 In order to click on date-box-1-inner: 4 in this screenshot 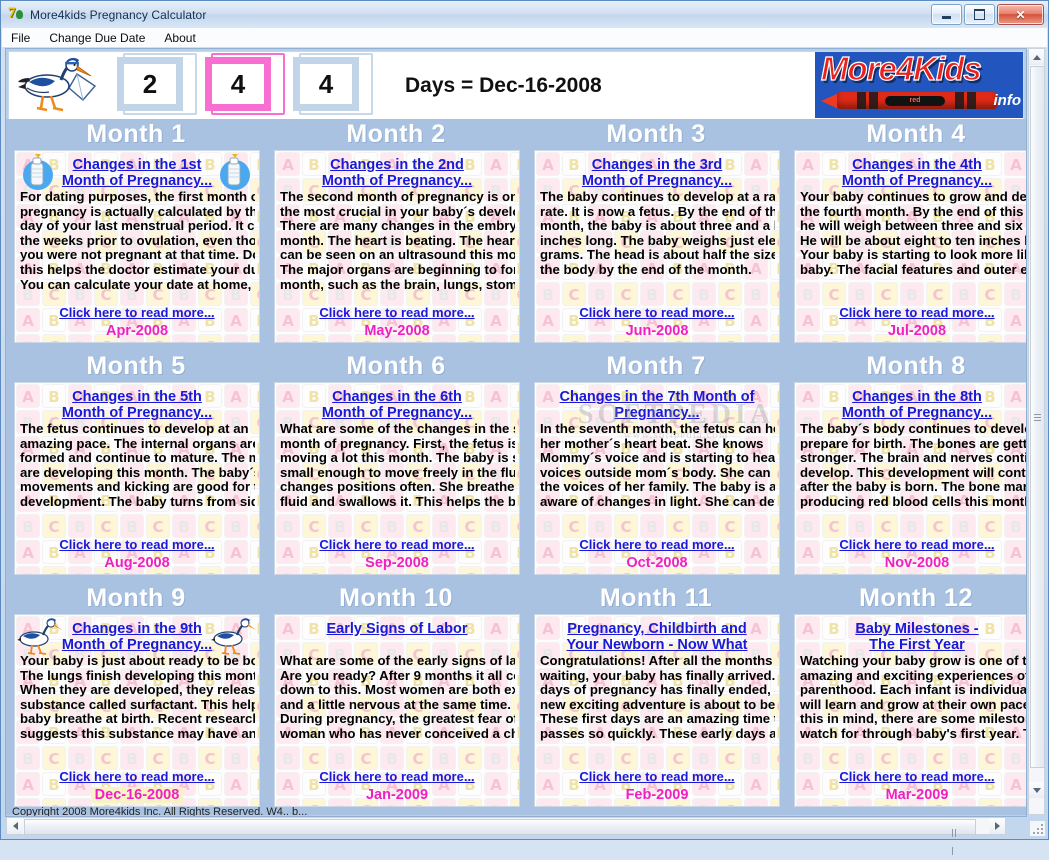, I will do `click(238, 84)`.